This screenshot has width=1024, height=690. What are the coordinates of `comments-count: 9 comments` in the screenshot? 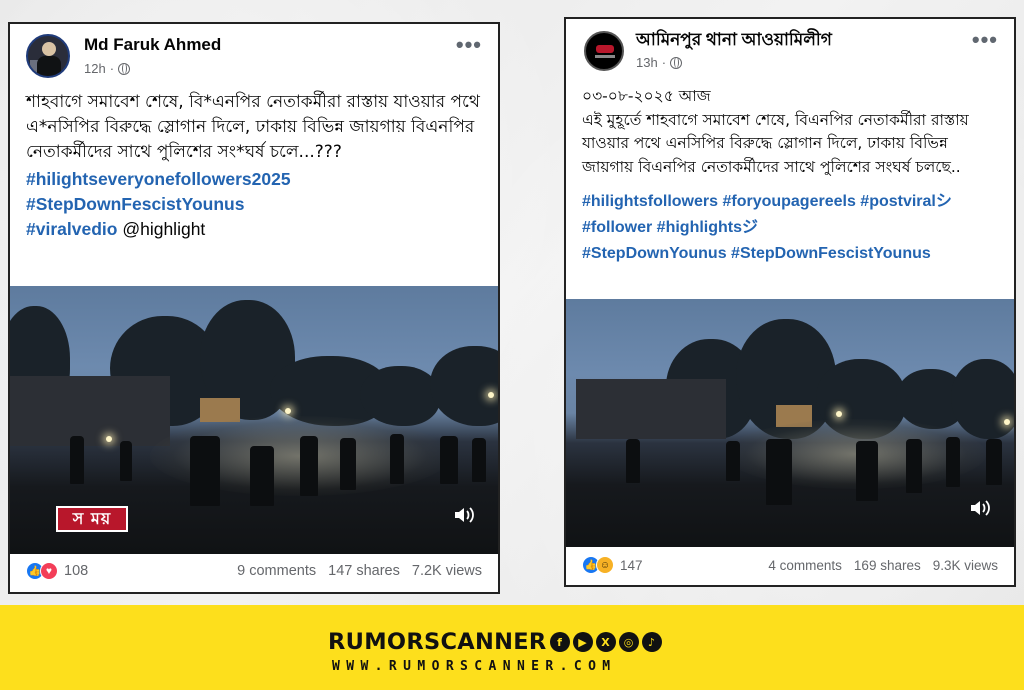 It's located at (276, 571).